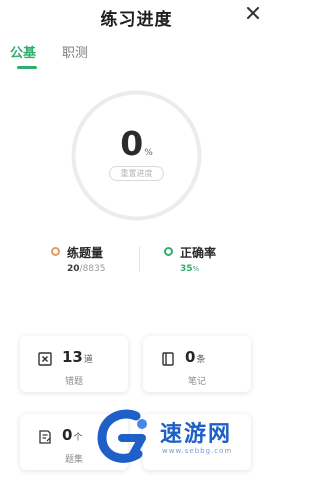 Image resolution: width=320 pixels, height=480 pixels. What do you see at coordinates (92, 269) in the screenshot?
I see `practice-total: /8835` at bounding box center [92, 269].